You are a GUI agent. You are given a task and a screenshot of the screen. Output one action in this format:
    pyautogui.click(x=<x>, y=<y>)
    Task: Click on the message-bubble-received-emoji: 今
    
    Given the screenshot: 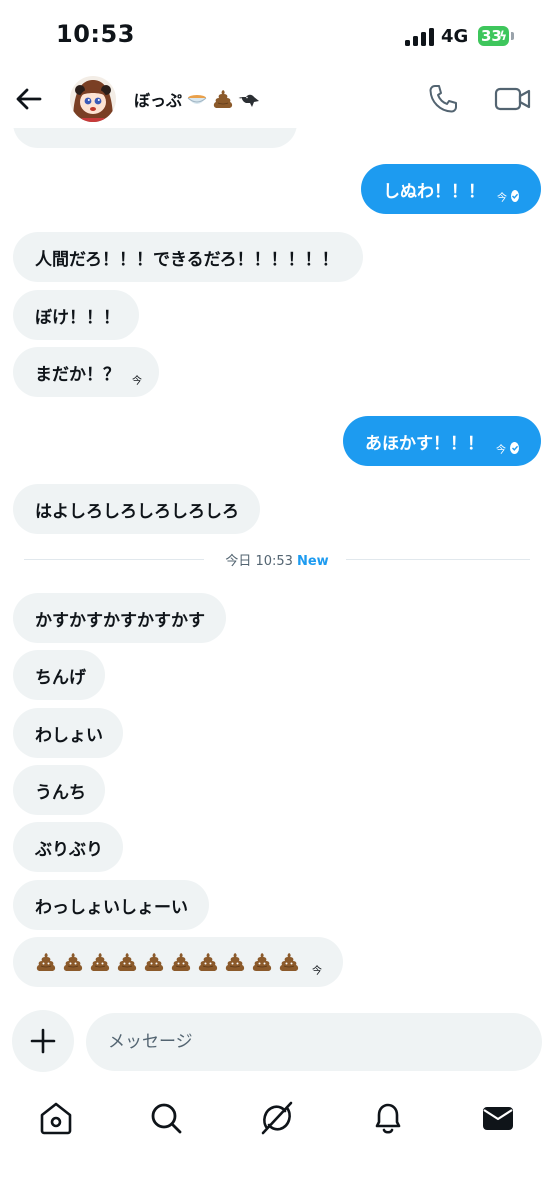 What is the action you would take?
    pyautogui.click(x=178, y=962)
    